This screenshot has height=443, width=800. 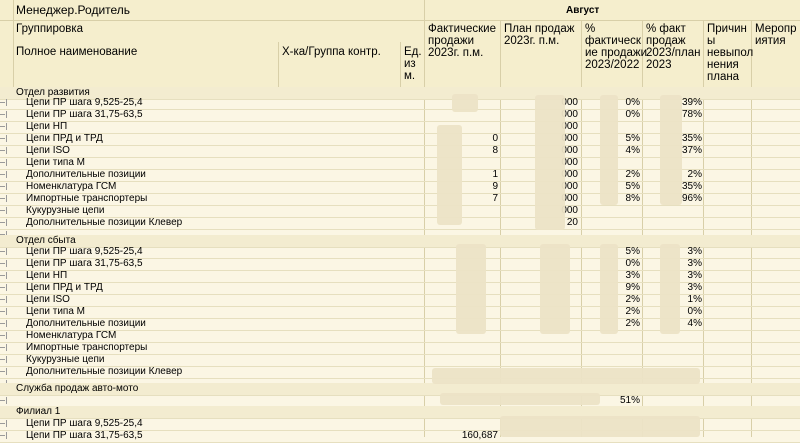 What do you see at coordinates (539, 29) in the screenshot?
I see `plan-header-line1: План продаж` at bounding box center [539, 29].